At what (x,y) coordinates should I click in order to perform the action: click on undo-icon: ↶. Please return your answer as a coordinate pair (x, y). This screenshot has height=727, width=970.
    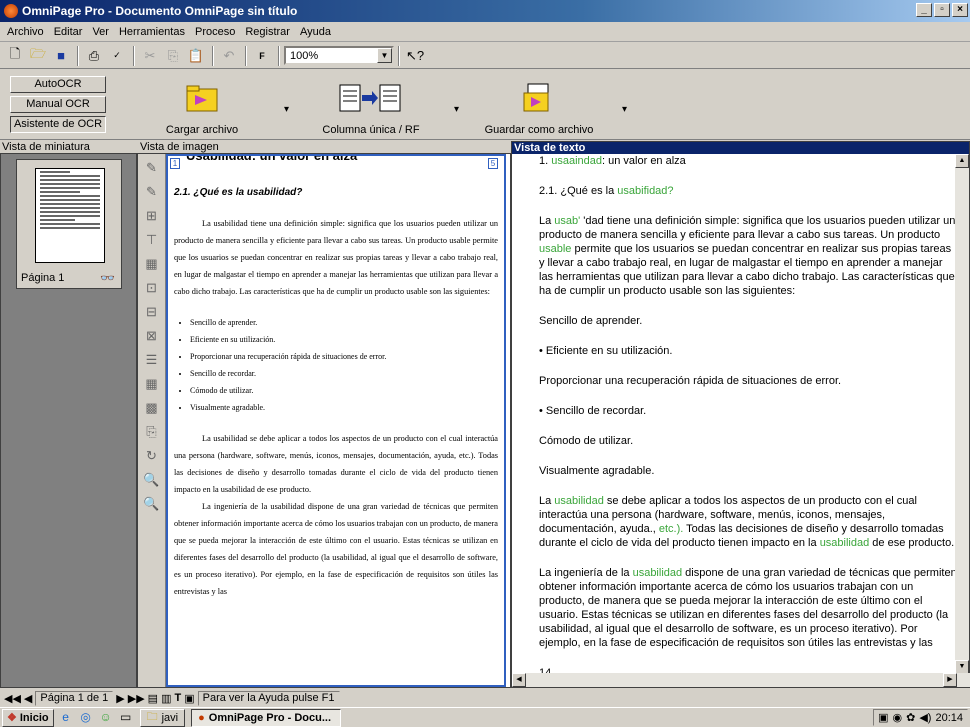
    Looking at the image, I should click on (229, 56).